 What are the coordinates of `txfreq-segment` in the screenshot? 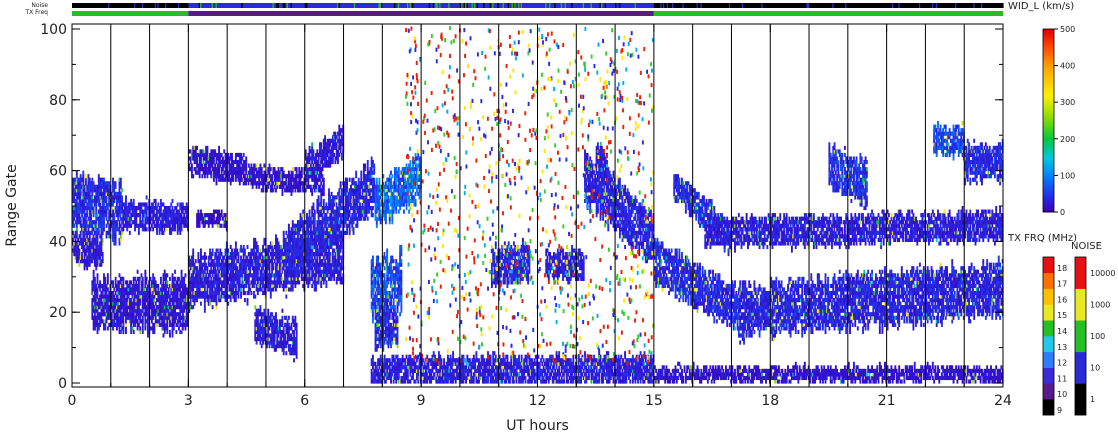 It's located at (421, 13).